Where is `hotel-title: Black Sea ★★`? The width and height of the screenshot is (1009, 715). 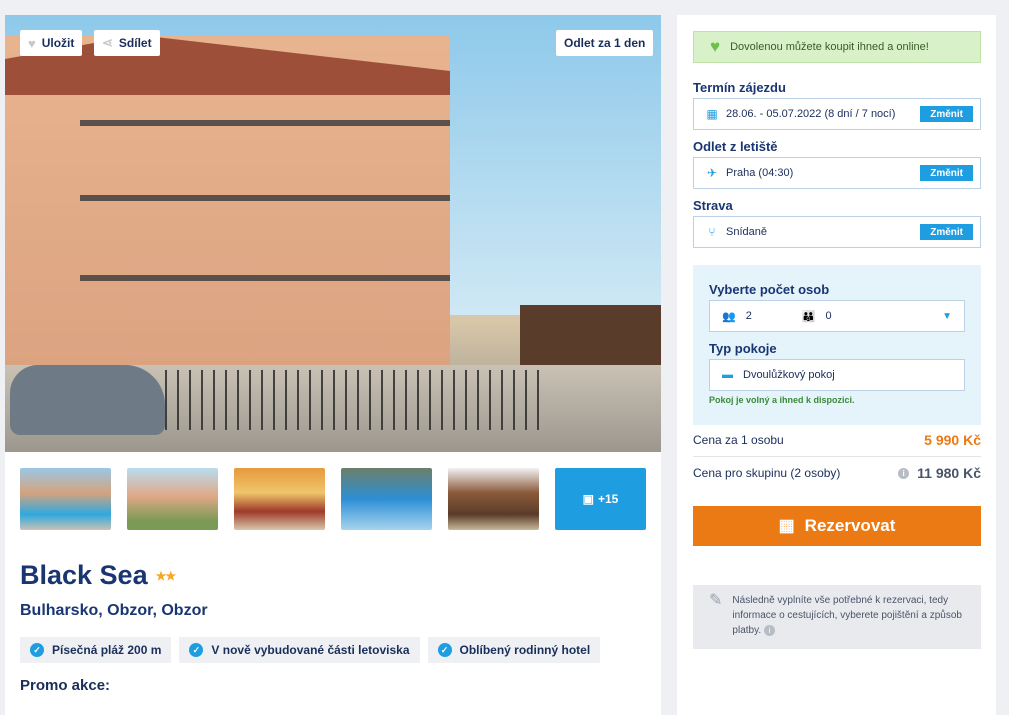
hotel-title: Black Sea ★★ is located at coordinates (98, 575).